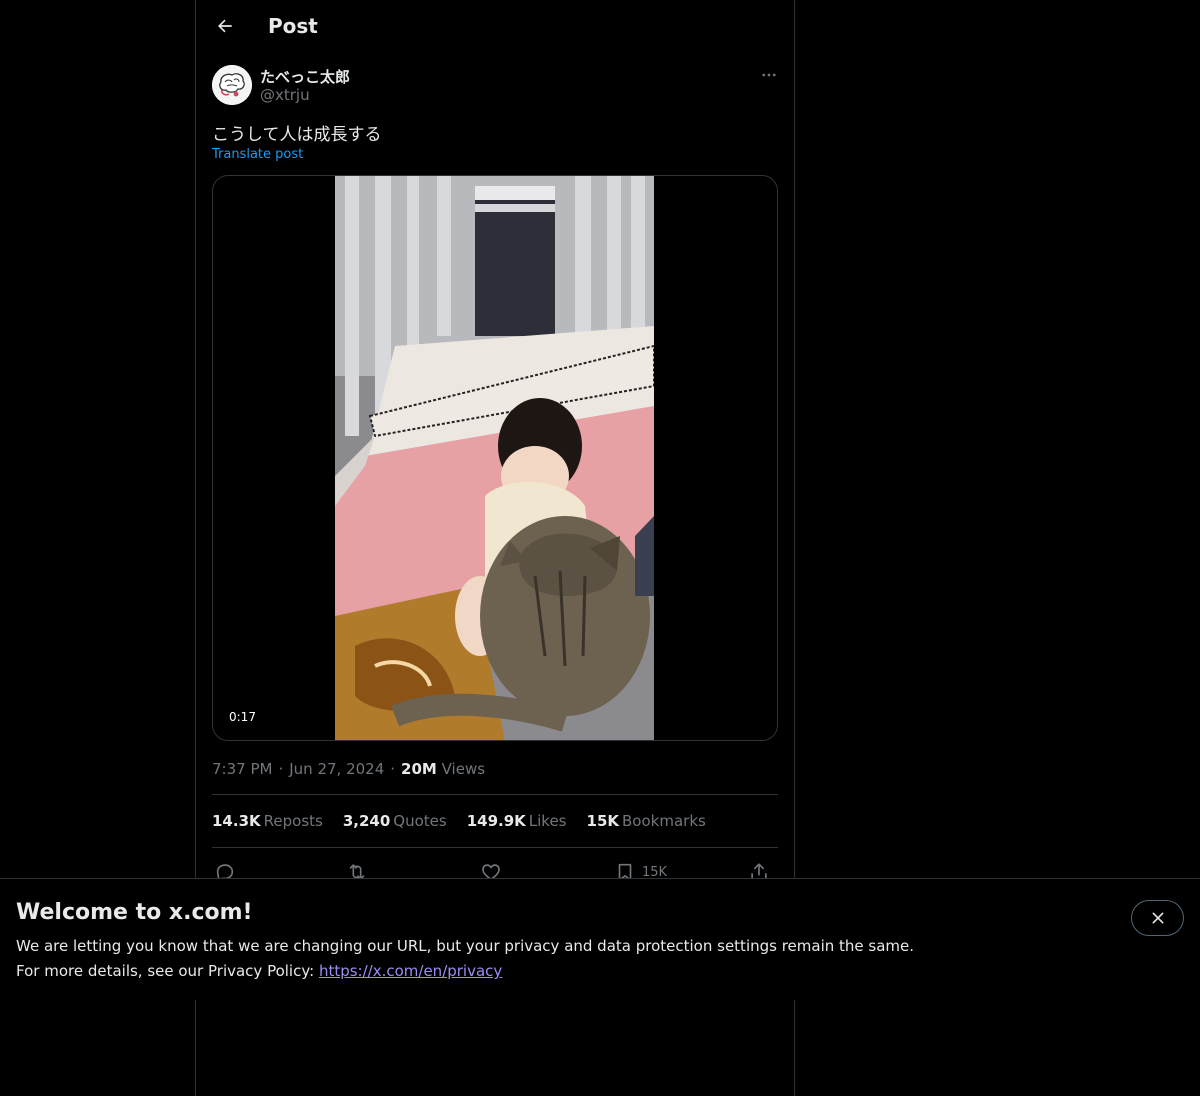  Describe the element at coordinates (603, 821) in the screenshot. I see `bookmarks-count: 15K` at that location.